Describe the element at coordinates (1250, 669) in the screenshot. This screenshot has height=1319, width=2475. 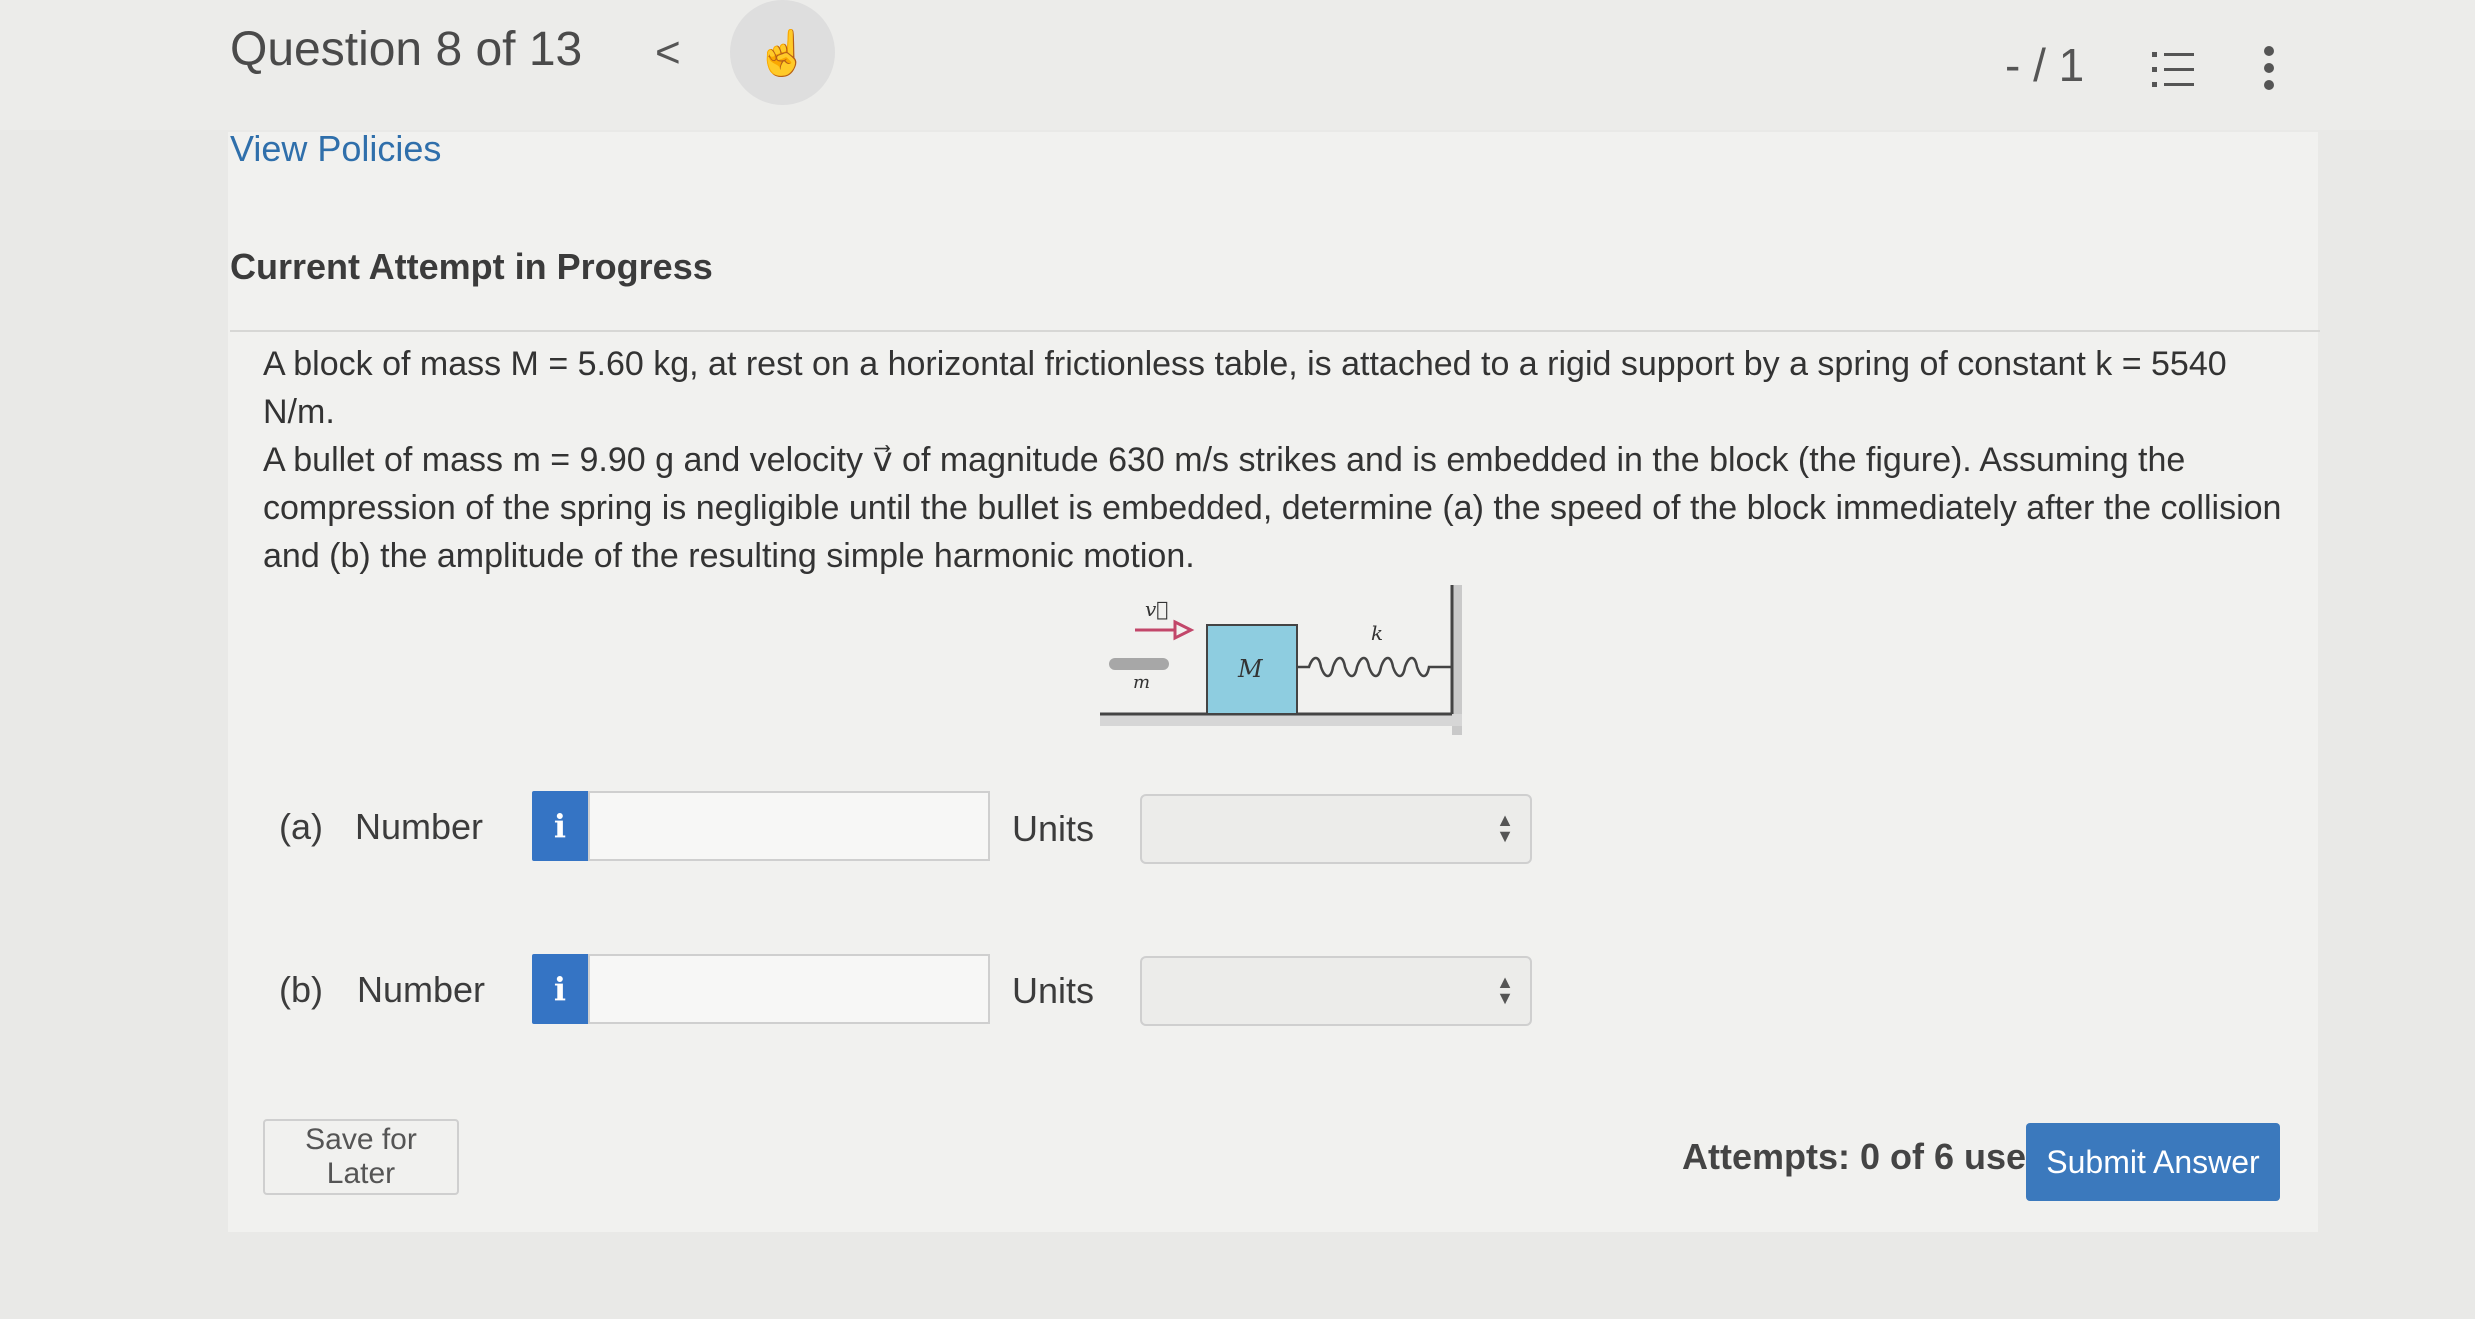
I see `block-mass-label: M` at that location.